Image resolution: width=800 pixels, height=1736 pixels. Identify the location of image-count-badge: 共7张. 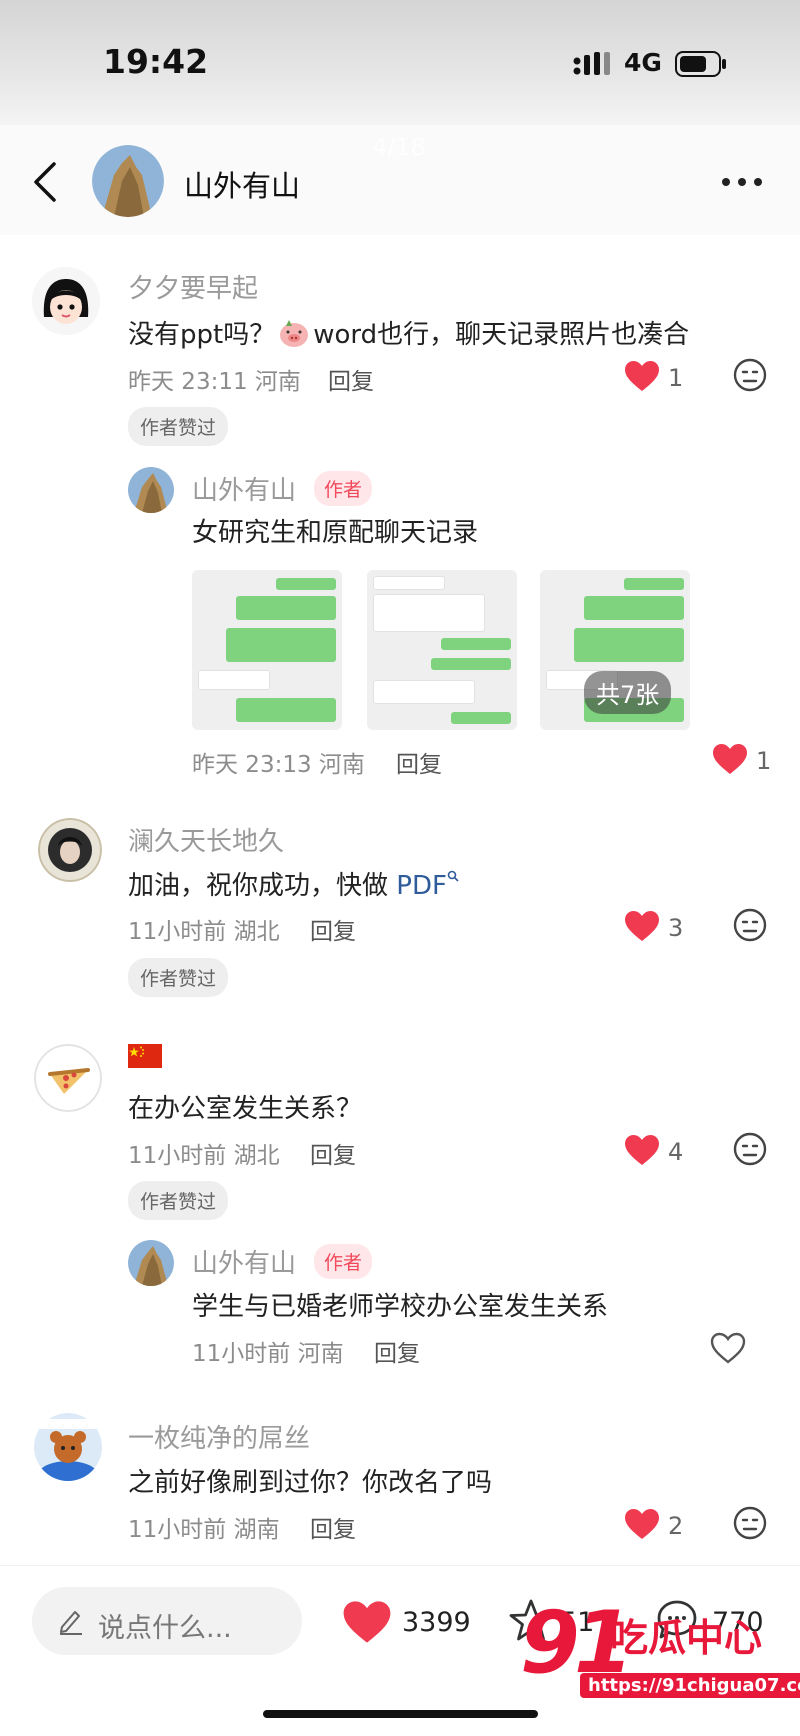
(628, 692).